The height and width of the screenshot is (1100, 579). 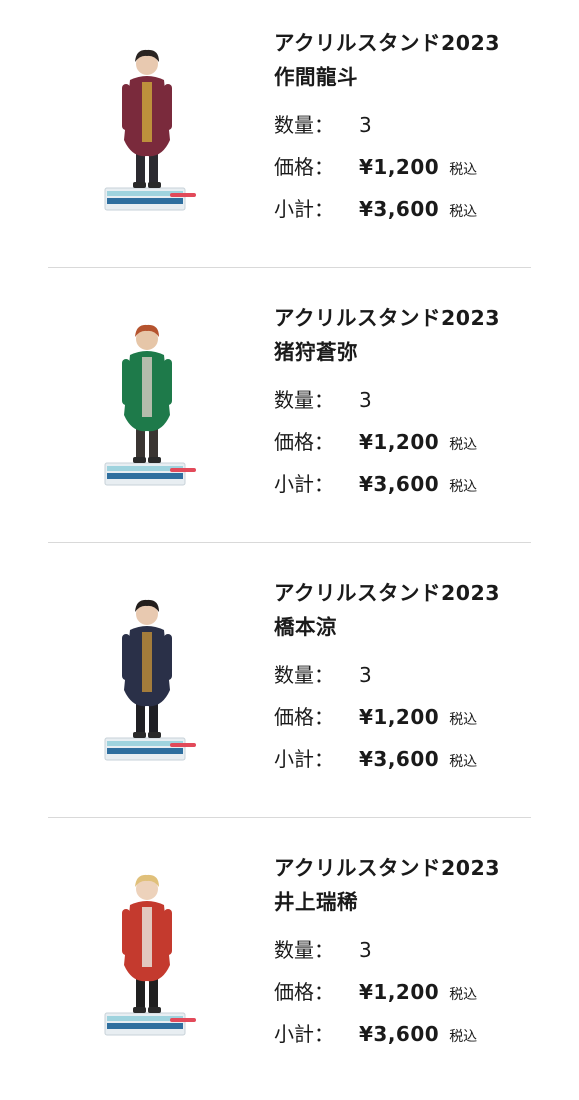 What do you see at coordinates (419, 77) in the screenshot?
I see `product-member-name: 作間龍斗` at bounding box center [419, 77].